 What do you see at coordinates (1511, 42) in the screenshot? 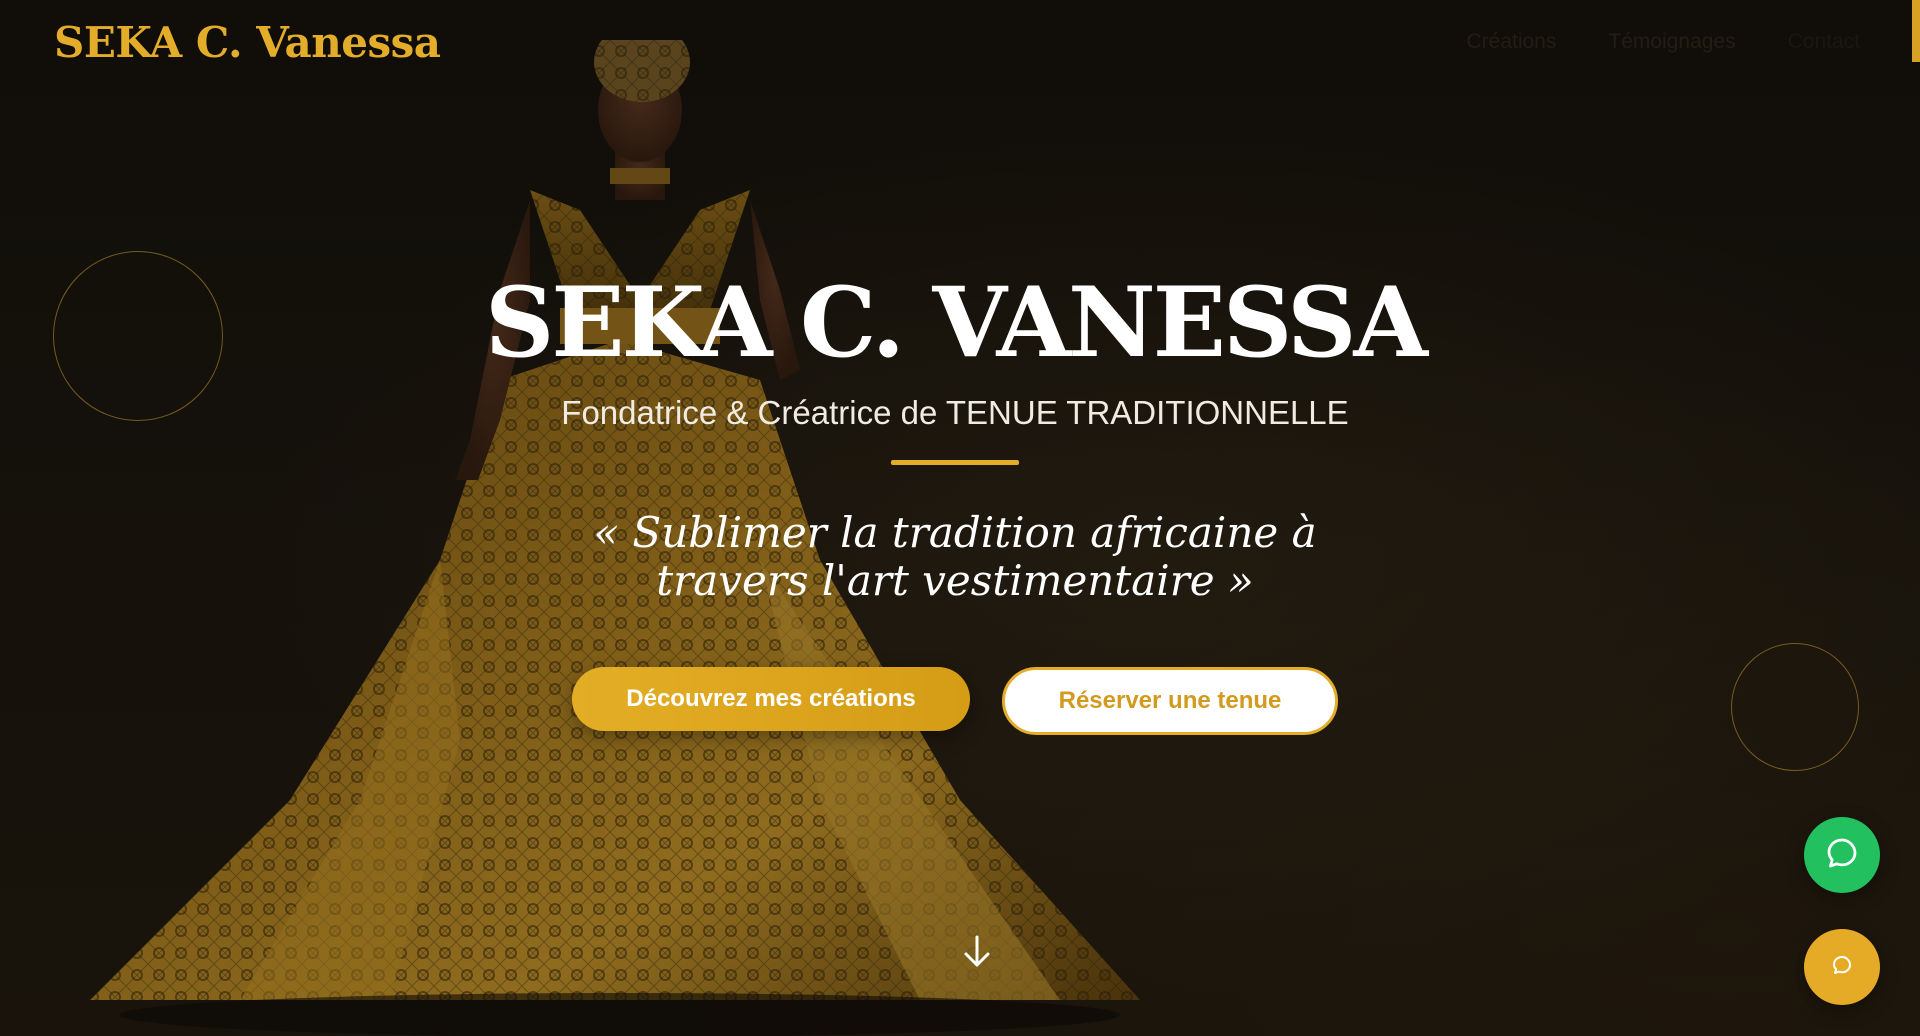
I see `nav-link-creations: Créations` at bounding box center [1511, 42].